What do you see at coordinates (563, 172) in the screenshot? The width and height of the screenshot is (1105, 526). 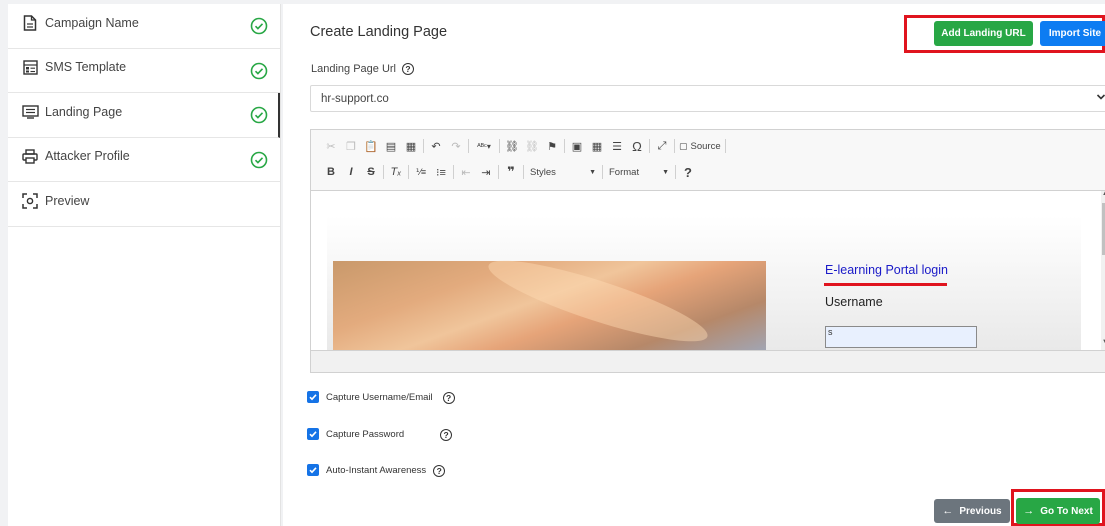 I see `styles-dropdown: Styles ▼` at bounding box center [563, 172].